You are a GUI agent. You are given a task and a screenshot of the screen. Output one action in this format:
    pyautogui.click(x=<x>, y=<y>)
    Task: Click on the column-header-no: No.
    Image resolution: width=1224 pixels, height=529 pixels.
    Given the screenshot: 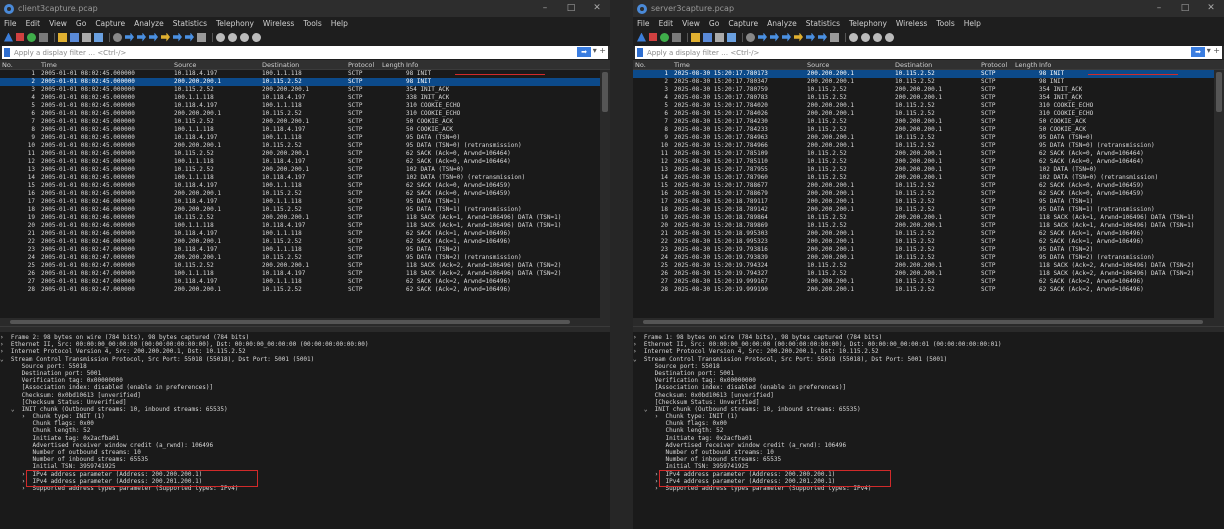 What is the action you would take?
    pyautogui.click(x=19, y=65)
    